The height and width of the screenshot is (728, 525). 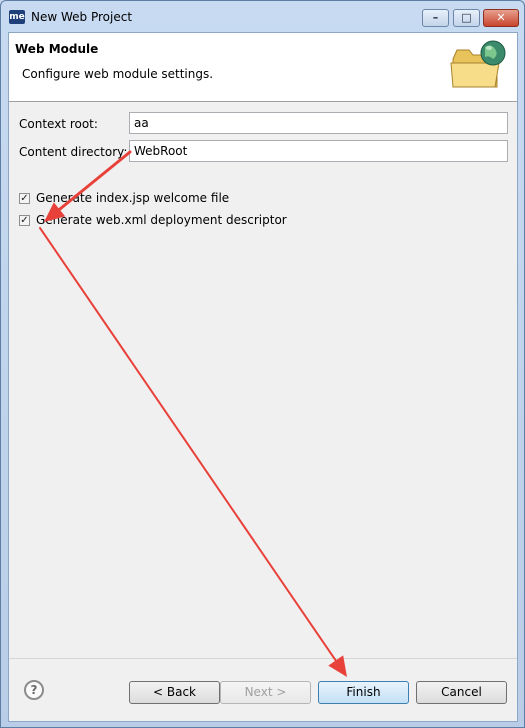 I want to click on folder-globe-icon, so click(x=478, y=64).